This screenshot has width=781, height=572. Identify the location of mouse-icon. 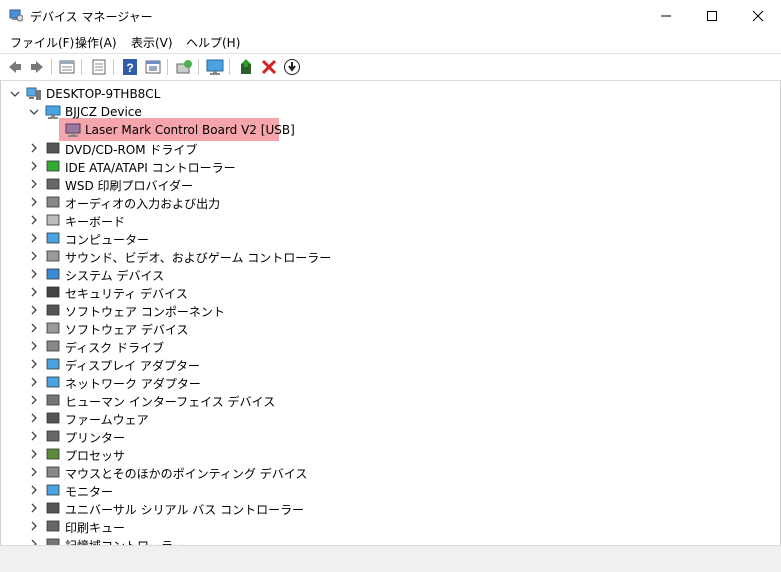
(53, 472).